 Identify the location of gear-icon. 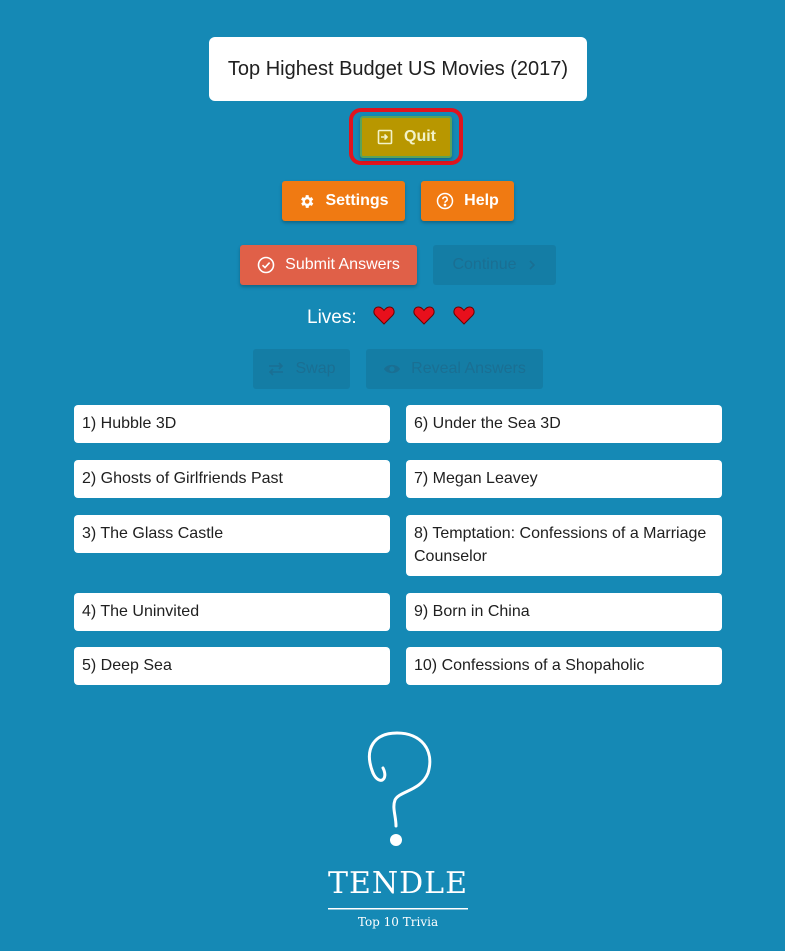
(306, 201).